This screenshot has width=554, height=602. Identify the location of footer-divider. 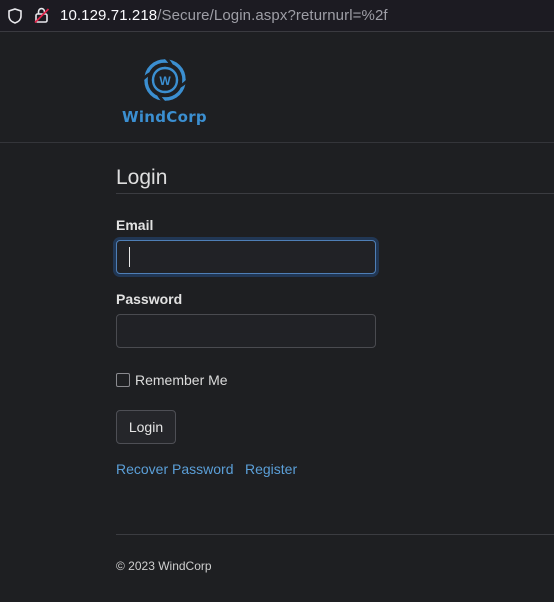
(335, 534).